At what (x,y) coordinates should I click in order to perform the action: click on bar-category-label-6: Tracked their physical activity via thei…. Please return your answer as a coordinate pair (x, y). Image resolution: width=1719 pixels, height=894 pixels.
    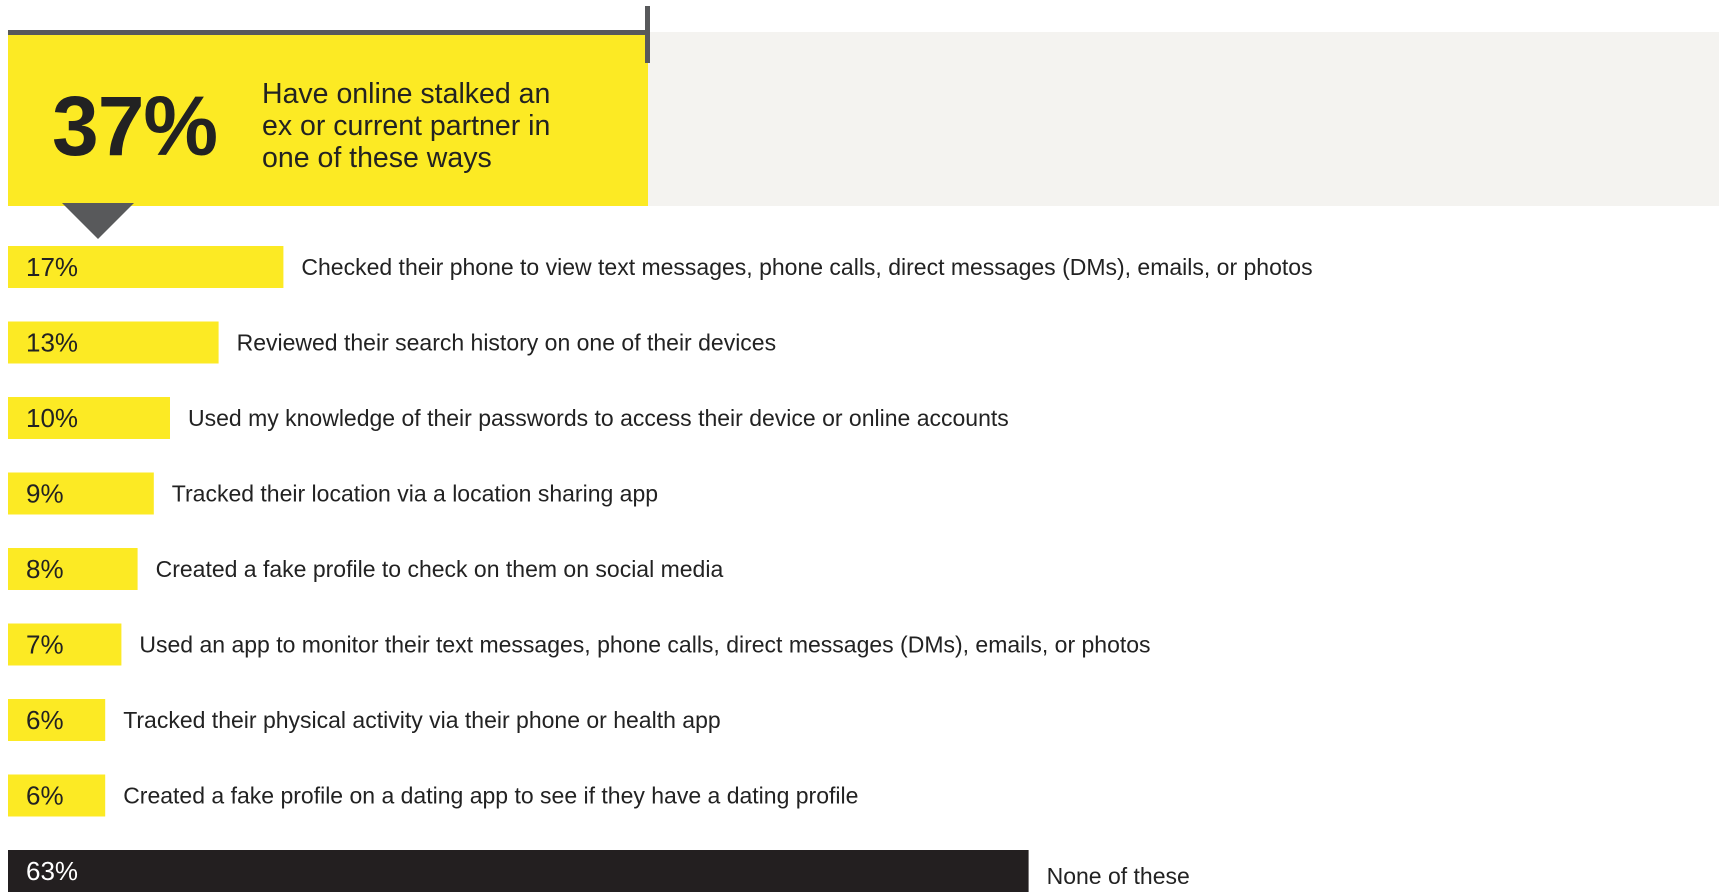
    Looking at the image, I should click on (421, 720).